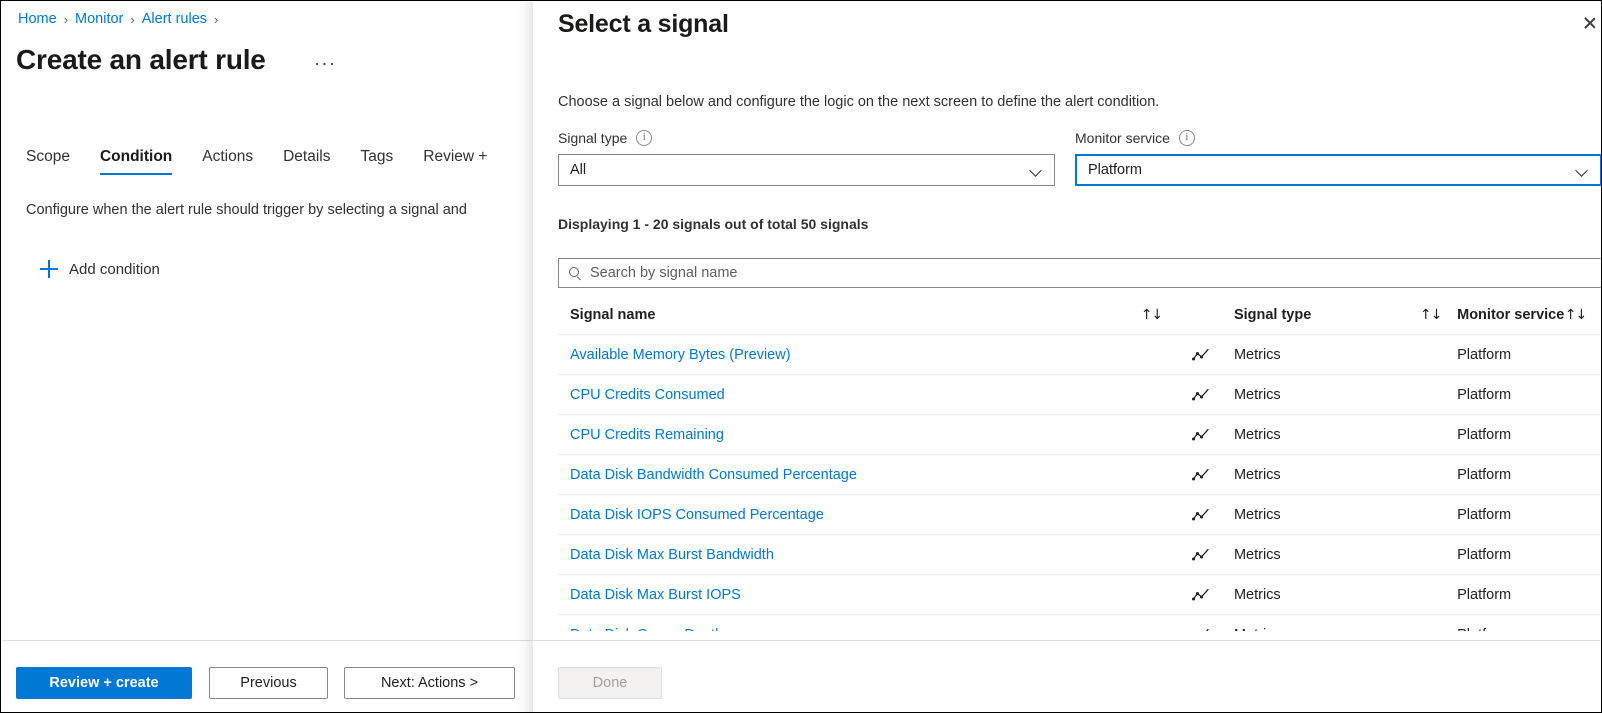  What do you see at coordinates (680, 355) in the screenshot?
I see `signal-name-link: Available Memory Bytes (Preview)` at bounding box center [680, 355].